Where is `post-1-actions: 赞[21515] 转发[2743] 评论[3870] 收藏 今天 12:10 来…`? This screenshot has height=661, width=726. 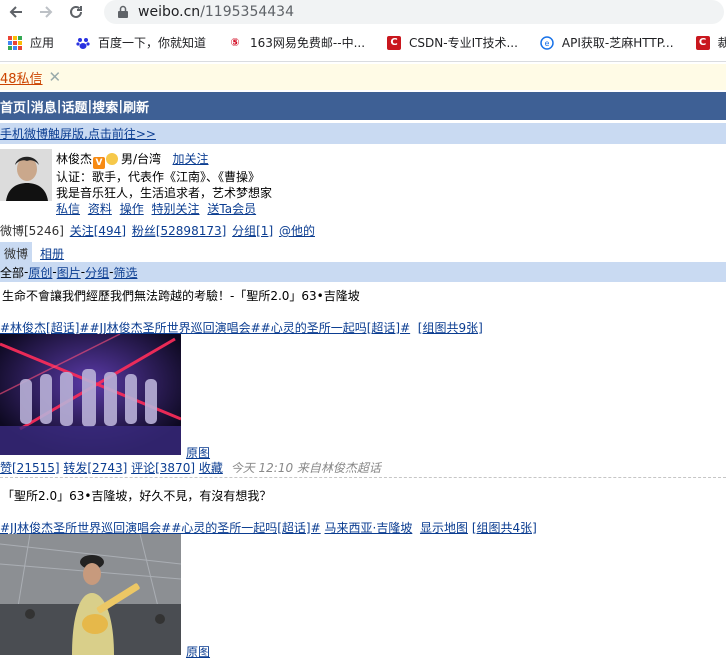
post-1-actions: 赞[21515] 转发[2743] 评论[3870] 收藏 今天 12:10 来… is located at coordinates (190, 467).